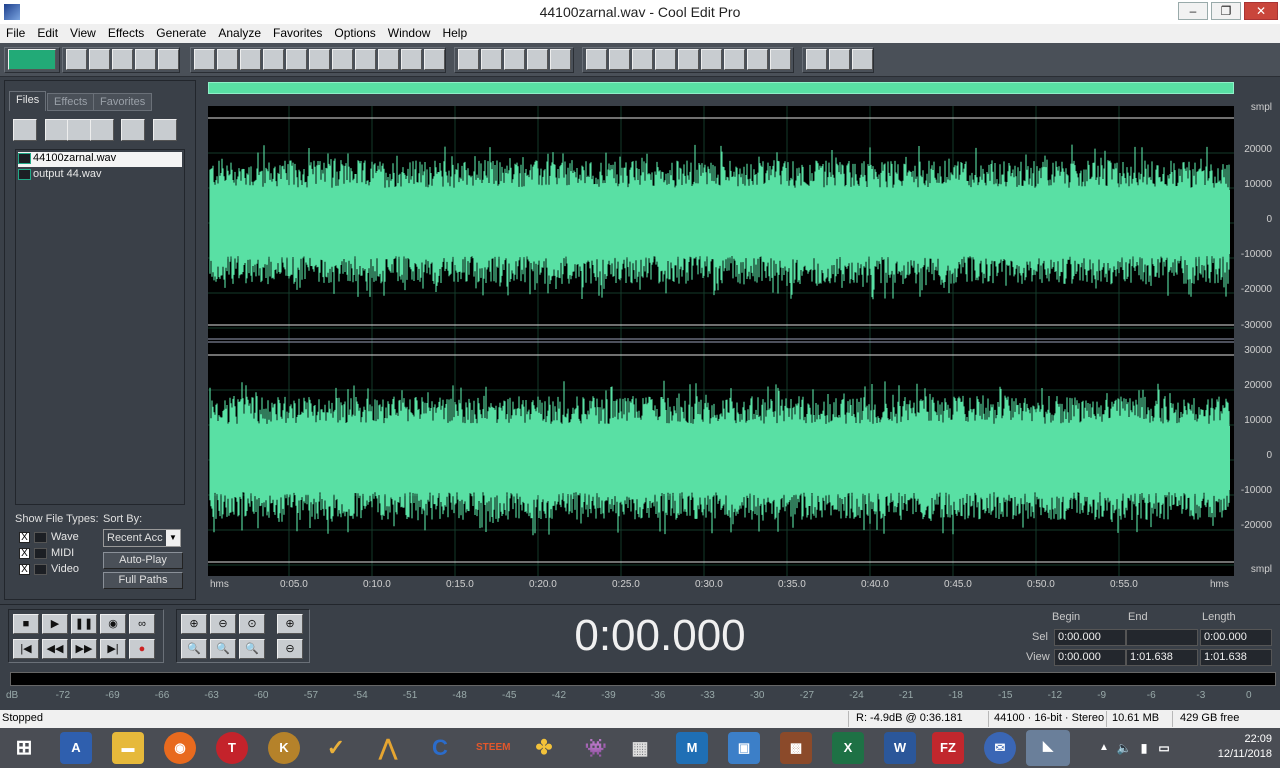 Image resolution: width=1280 pixels, height=768 pixels. I want to click on audio-app-icon: ⋀, so click(388, 748).